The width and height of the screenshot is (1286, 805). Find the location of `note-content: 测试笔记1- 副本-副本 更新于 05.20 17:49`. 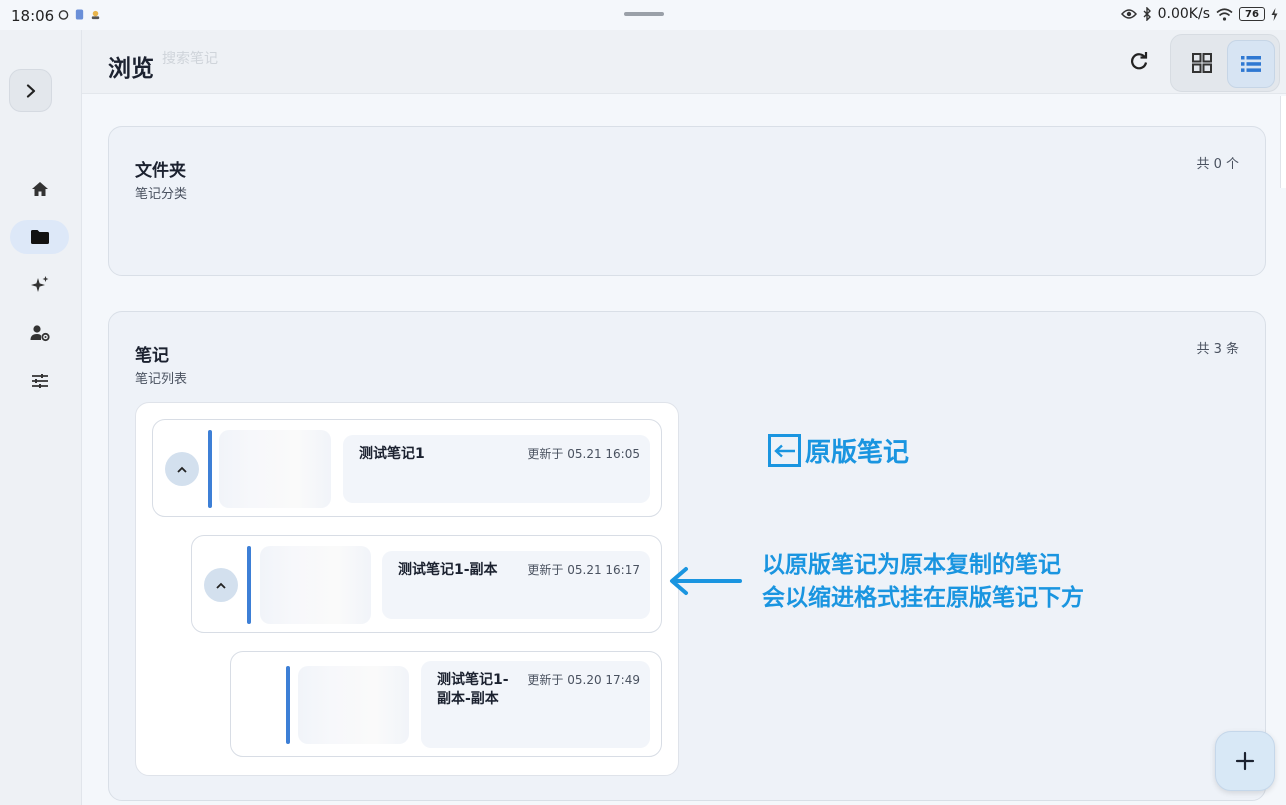

note-content: 测试笔记1- 副本-副本 更新于 05.20 17:49 is located at coordinates (535, 704).